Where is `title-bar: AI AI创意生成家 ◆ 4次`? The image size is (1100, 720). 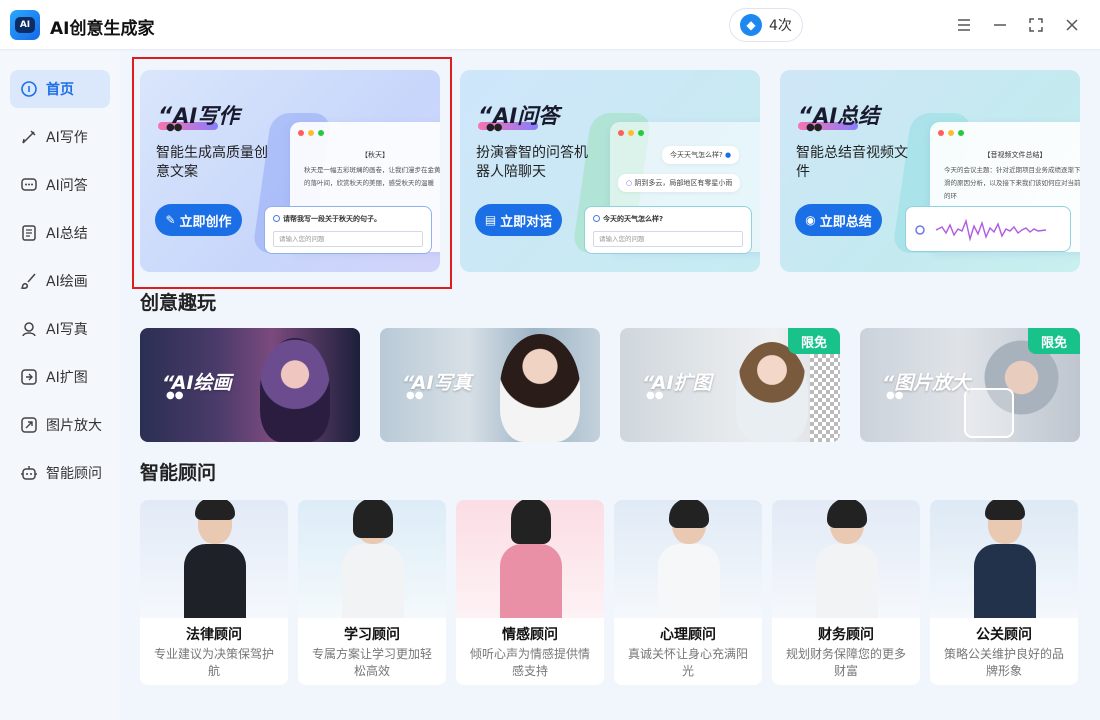
title-bar: AI AI创意生成家 ◆ 4次 is located at coordinates (550, 25).